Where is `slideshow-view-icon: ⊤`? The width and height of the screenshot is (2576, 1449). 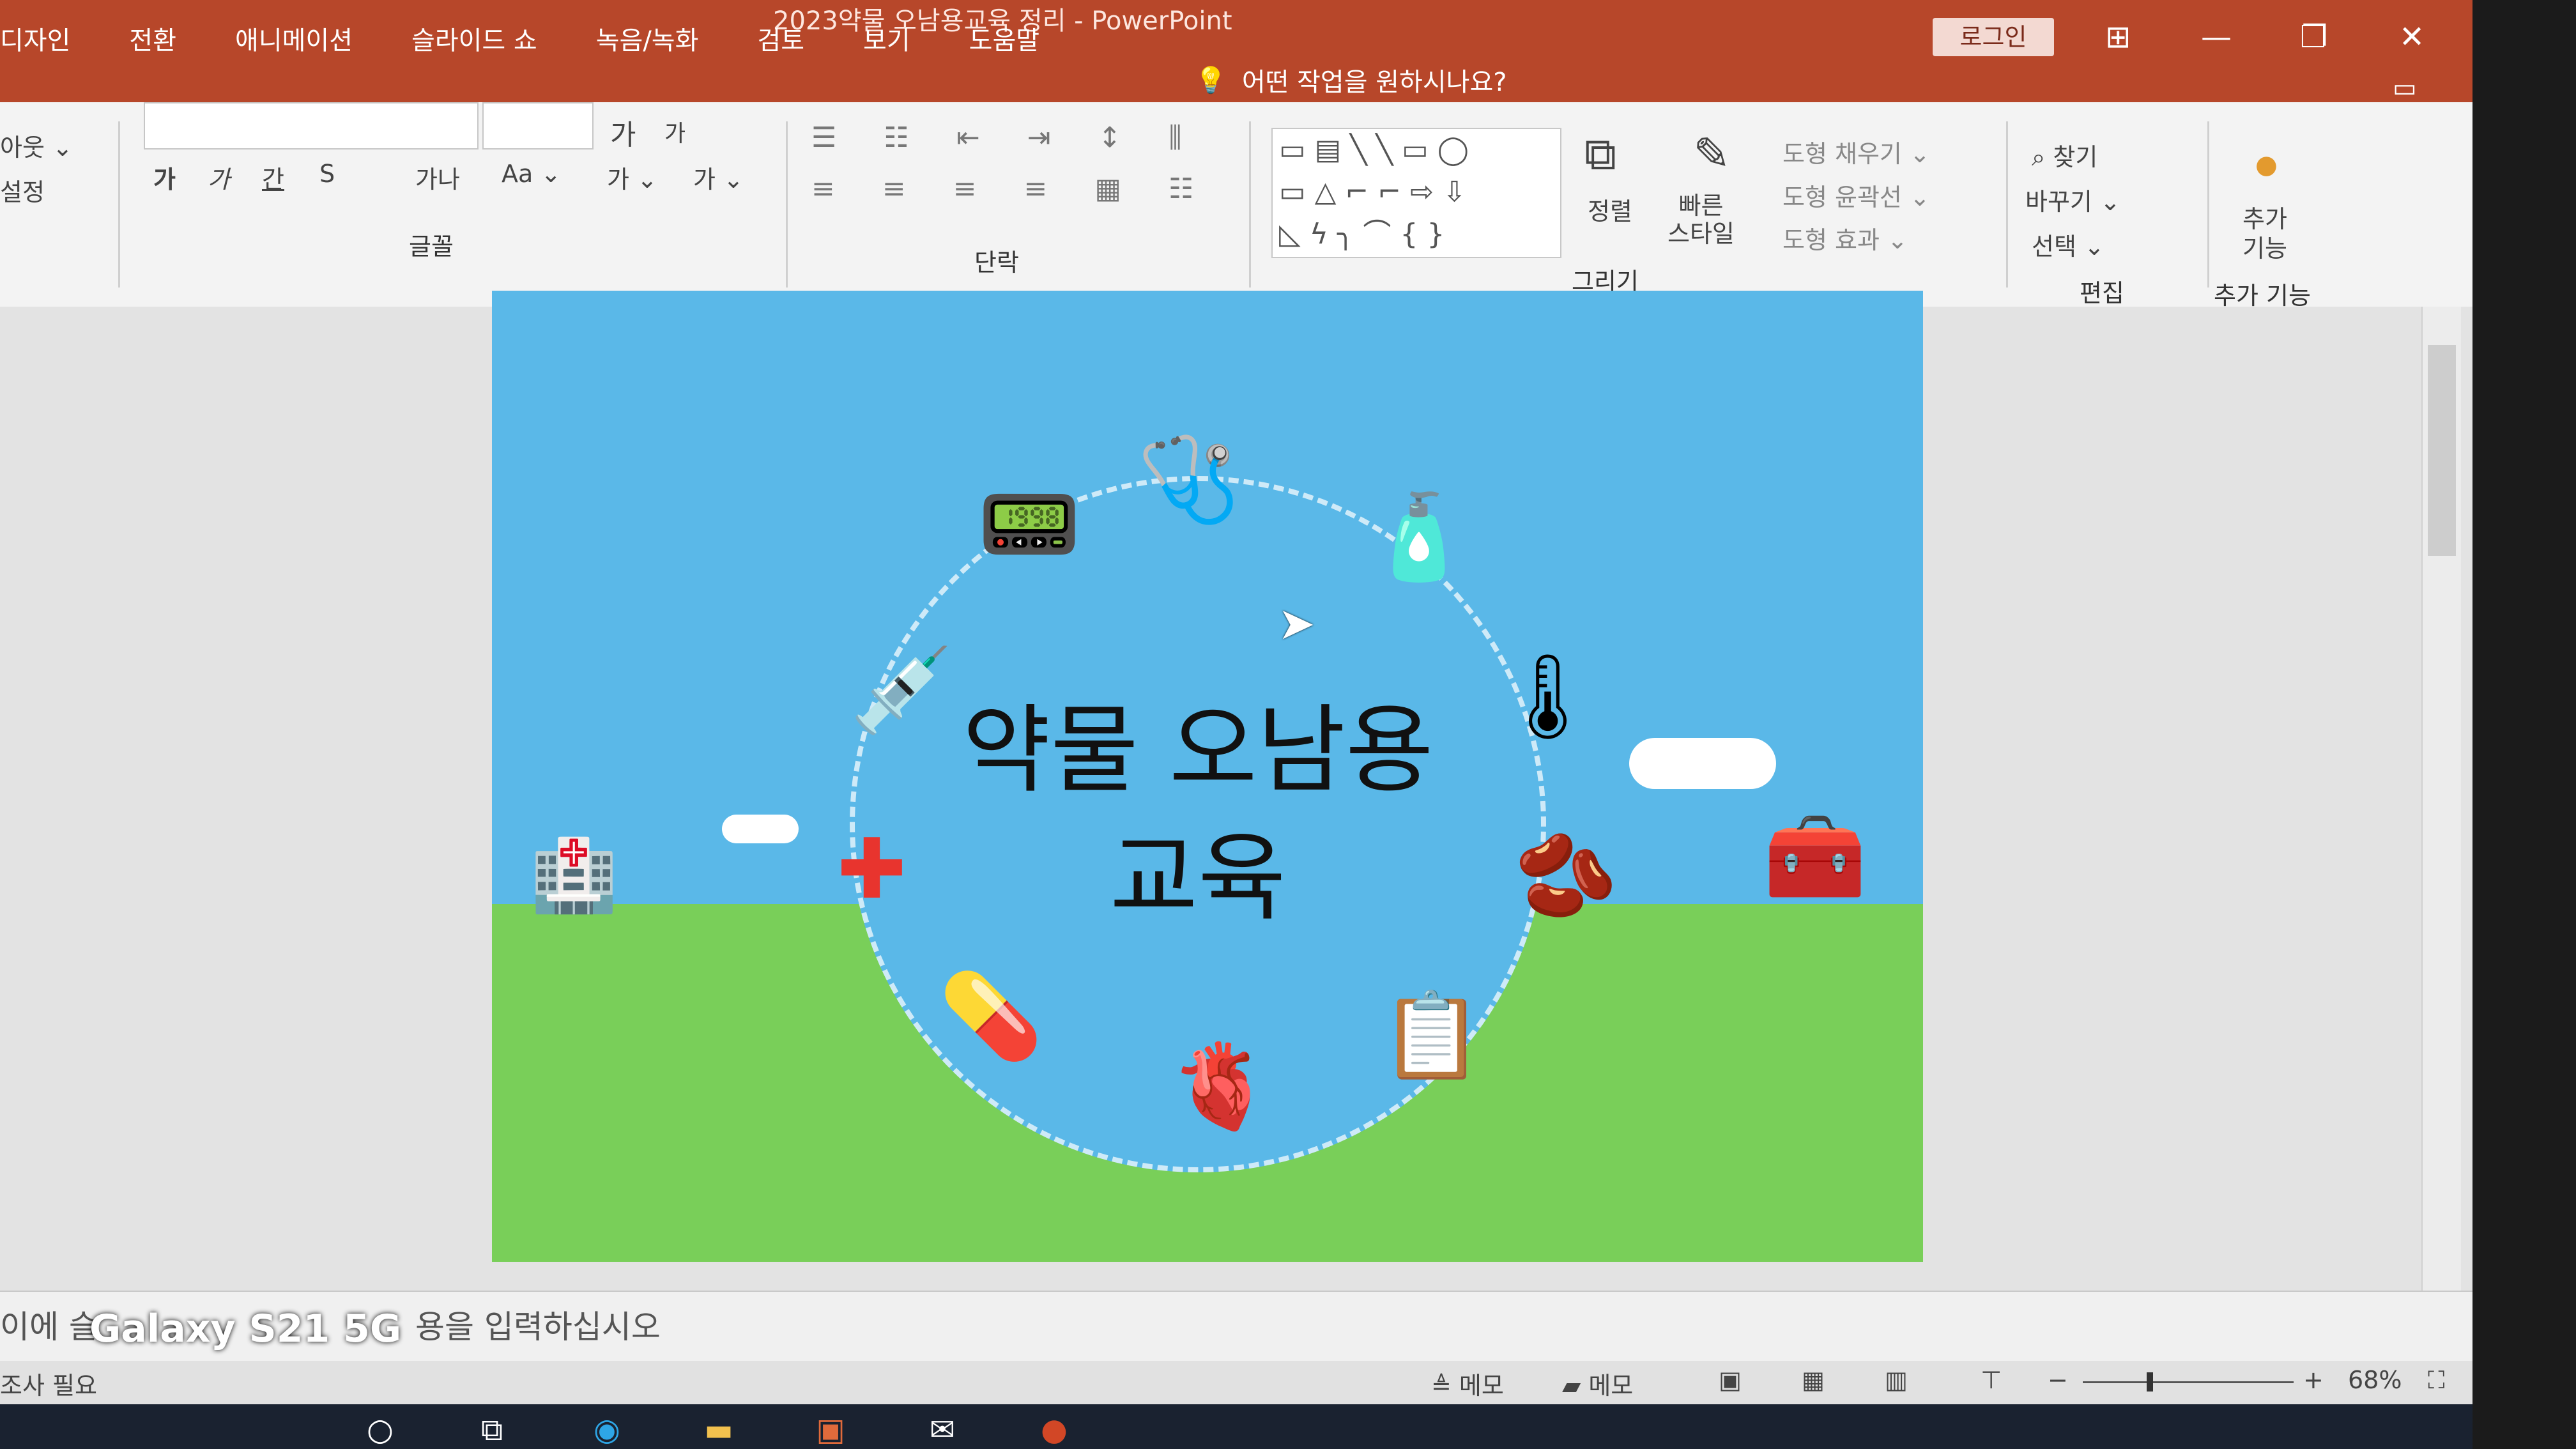 slideshow-view-icon: ⊤ is located at coordinates (1991, 1380).